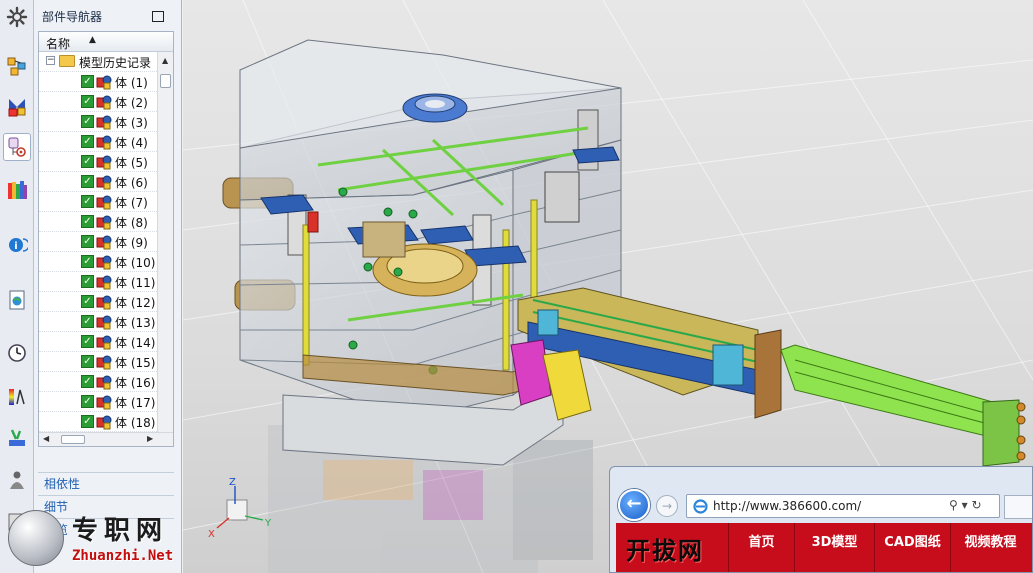 The image size is (1033, 573). Describe the element at coordinates (58, 44) in the screenshot. I see `column-header-name: 名称` at that location.